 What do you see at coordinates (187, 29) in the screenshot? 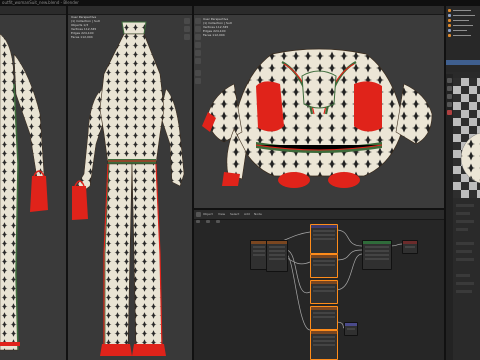
I see `pan-tool` at bounding box center [187, 29].